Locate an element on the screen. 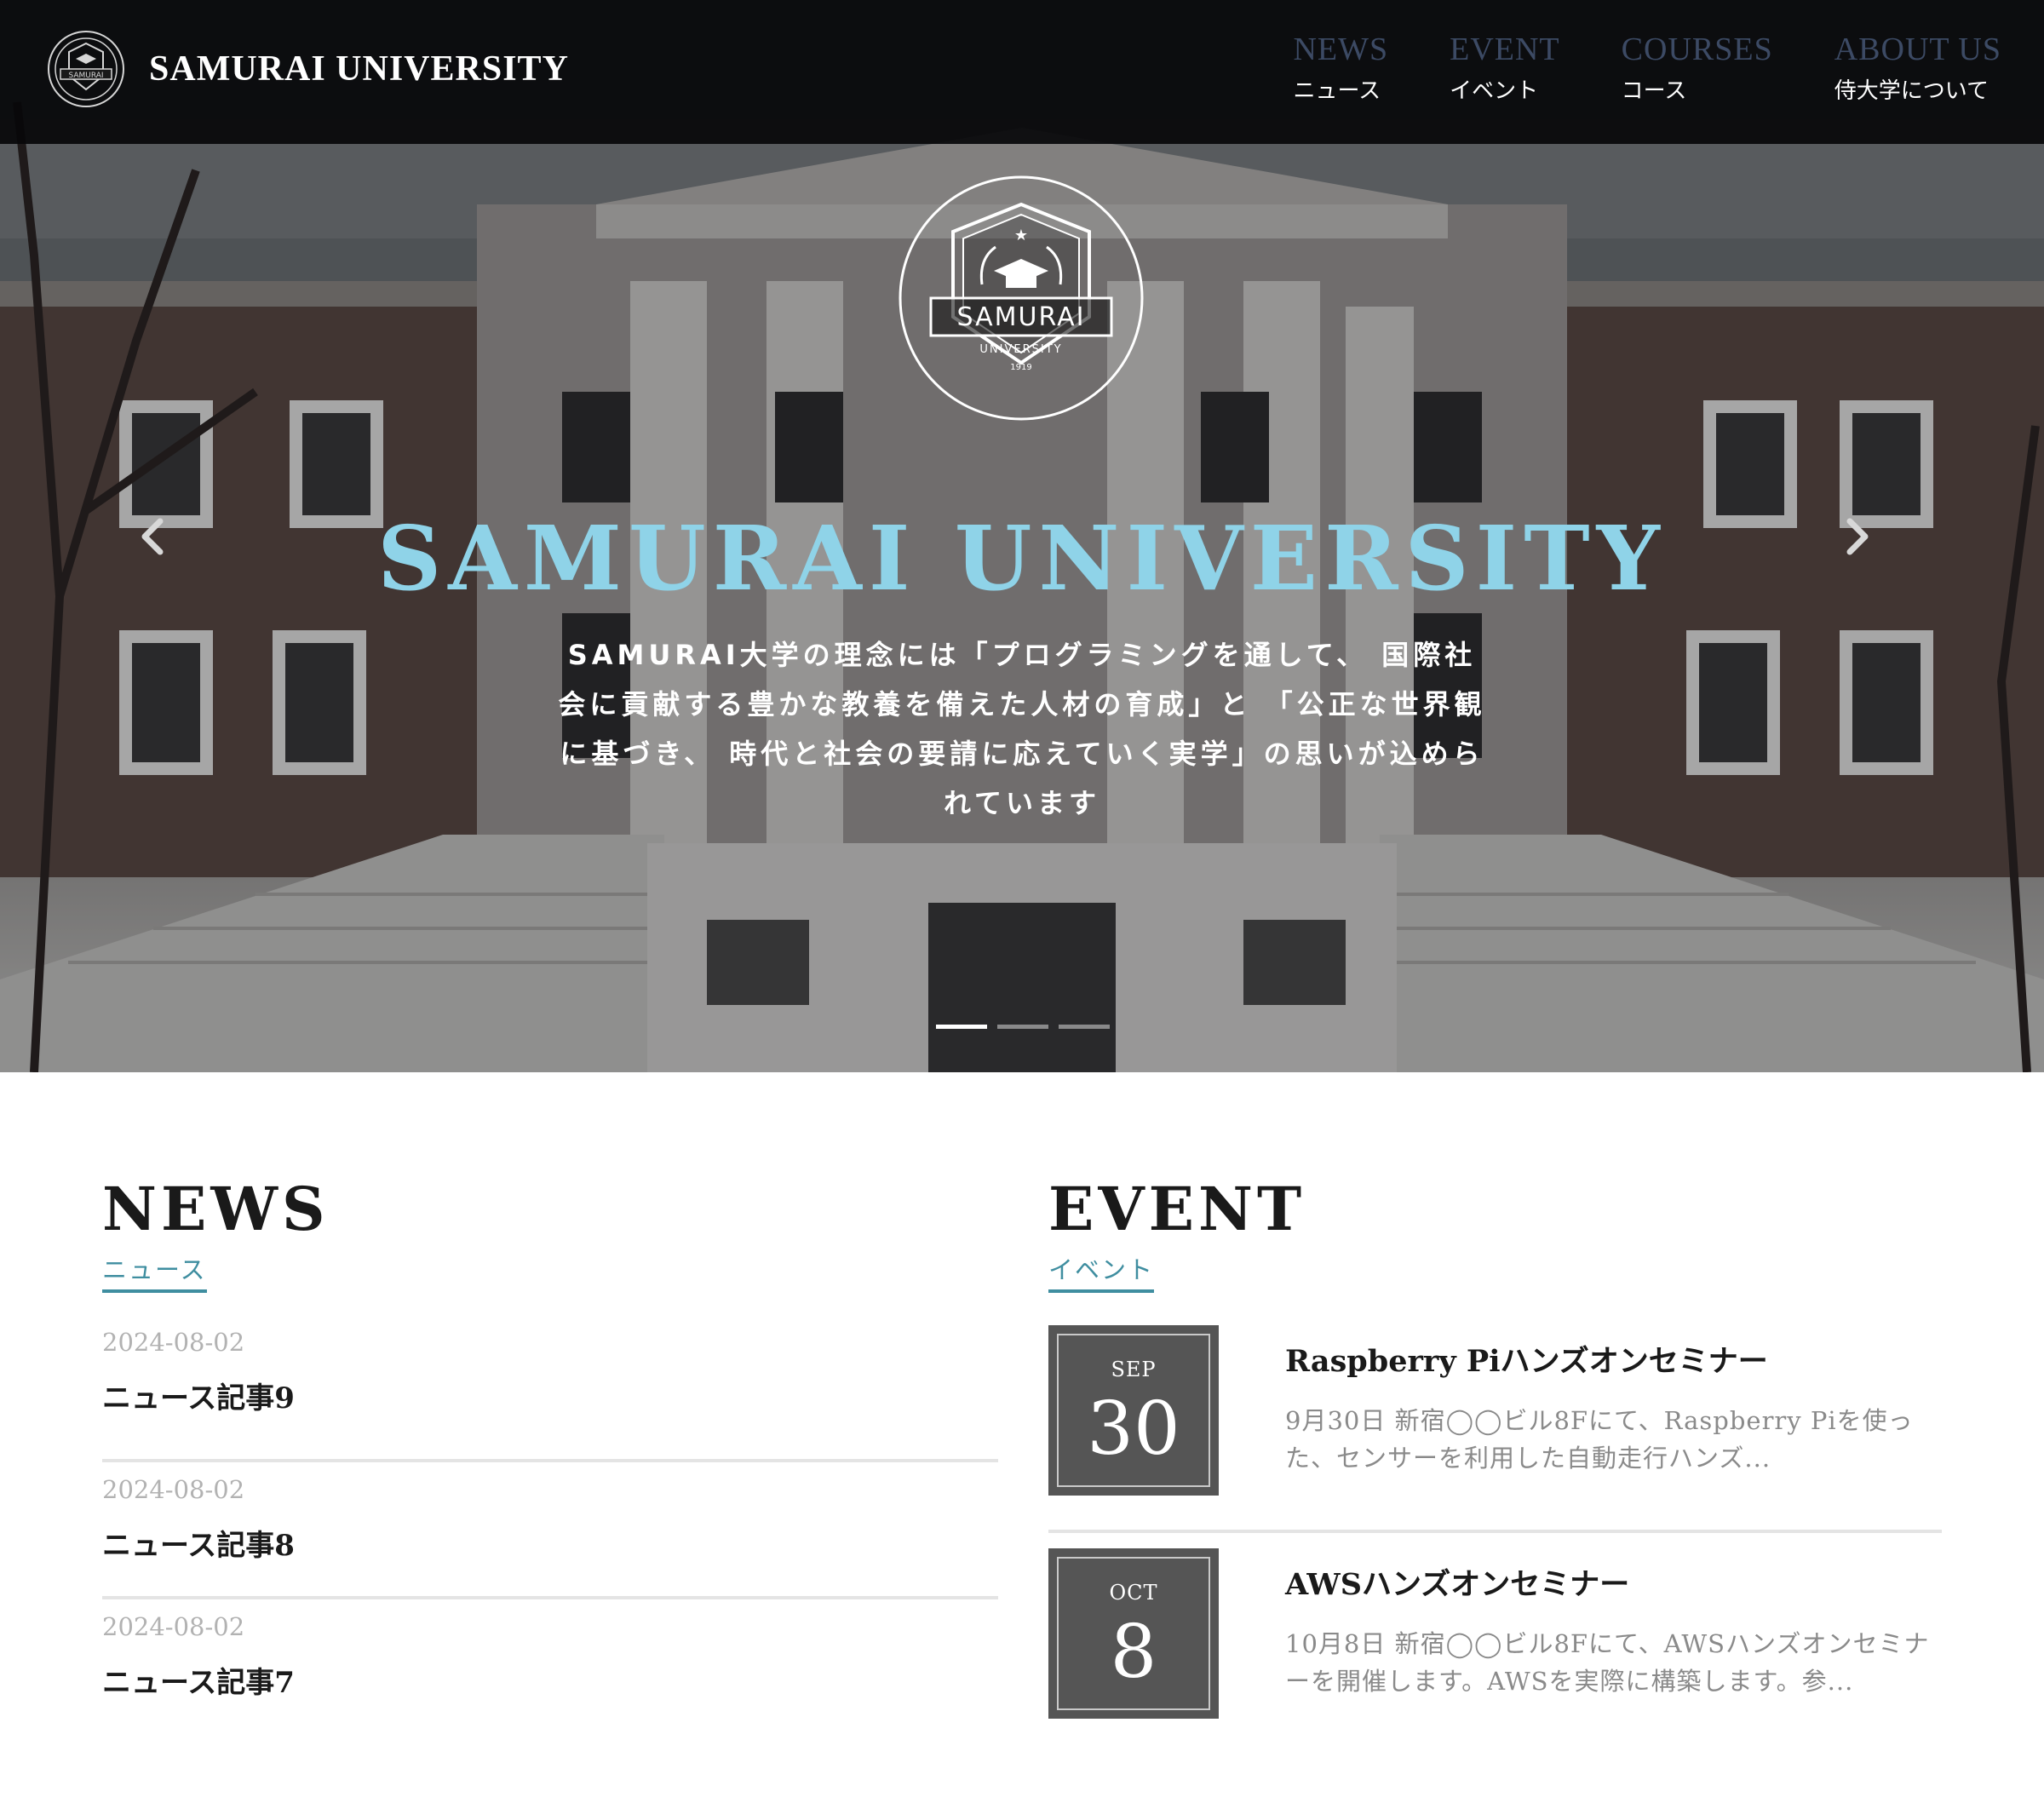 The image size is (2044, 1803). nav-link-courses: COURSES コース is located at coordinates (1697, 69).